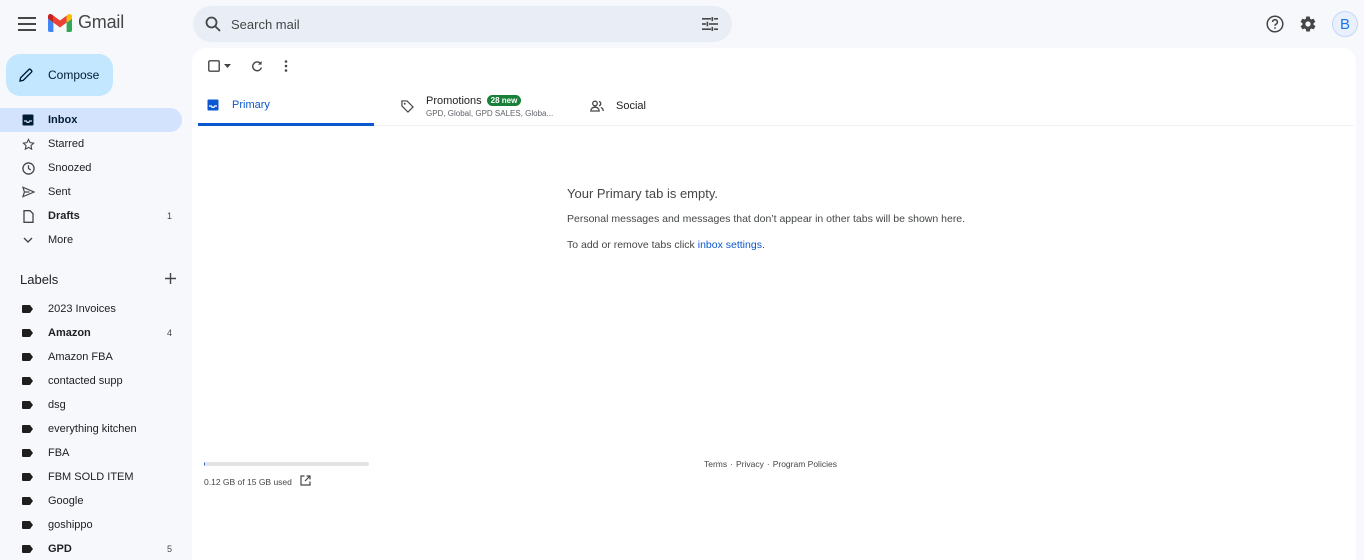  What do you see at coordinates (631, 106) in the screenshot?
I see `tab-label: Social` at bounding box center [631, 106].